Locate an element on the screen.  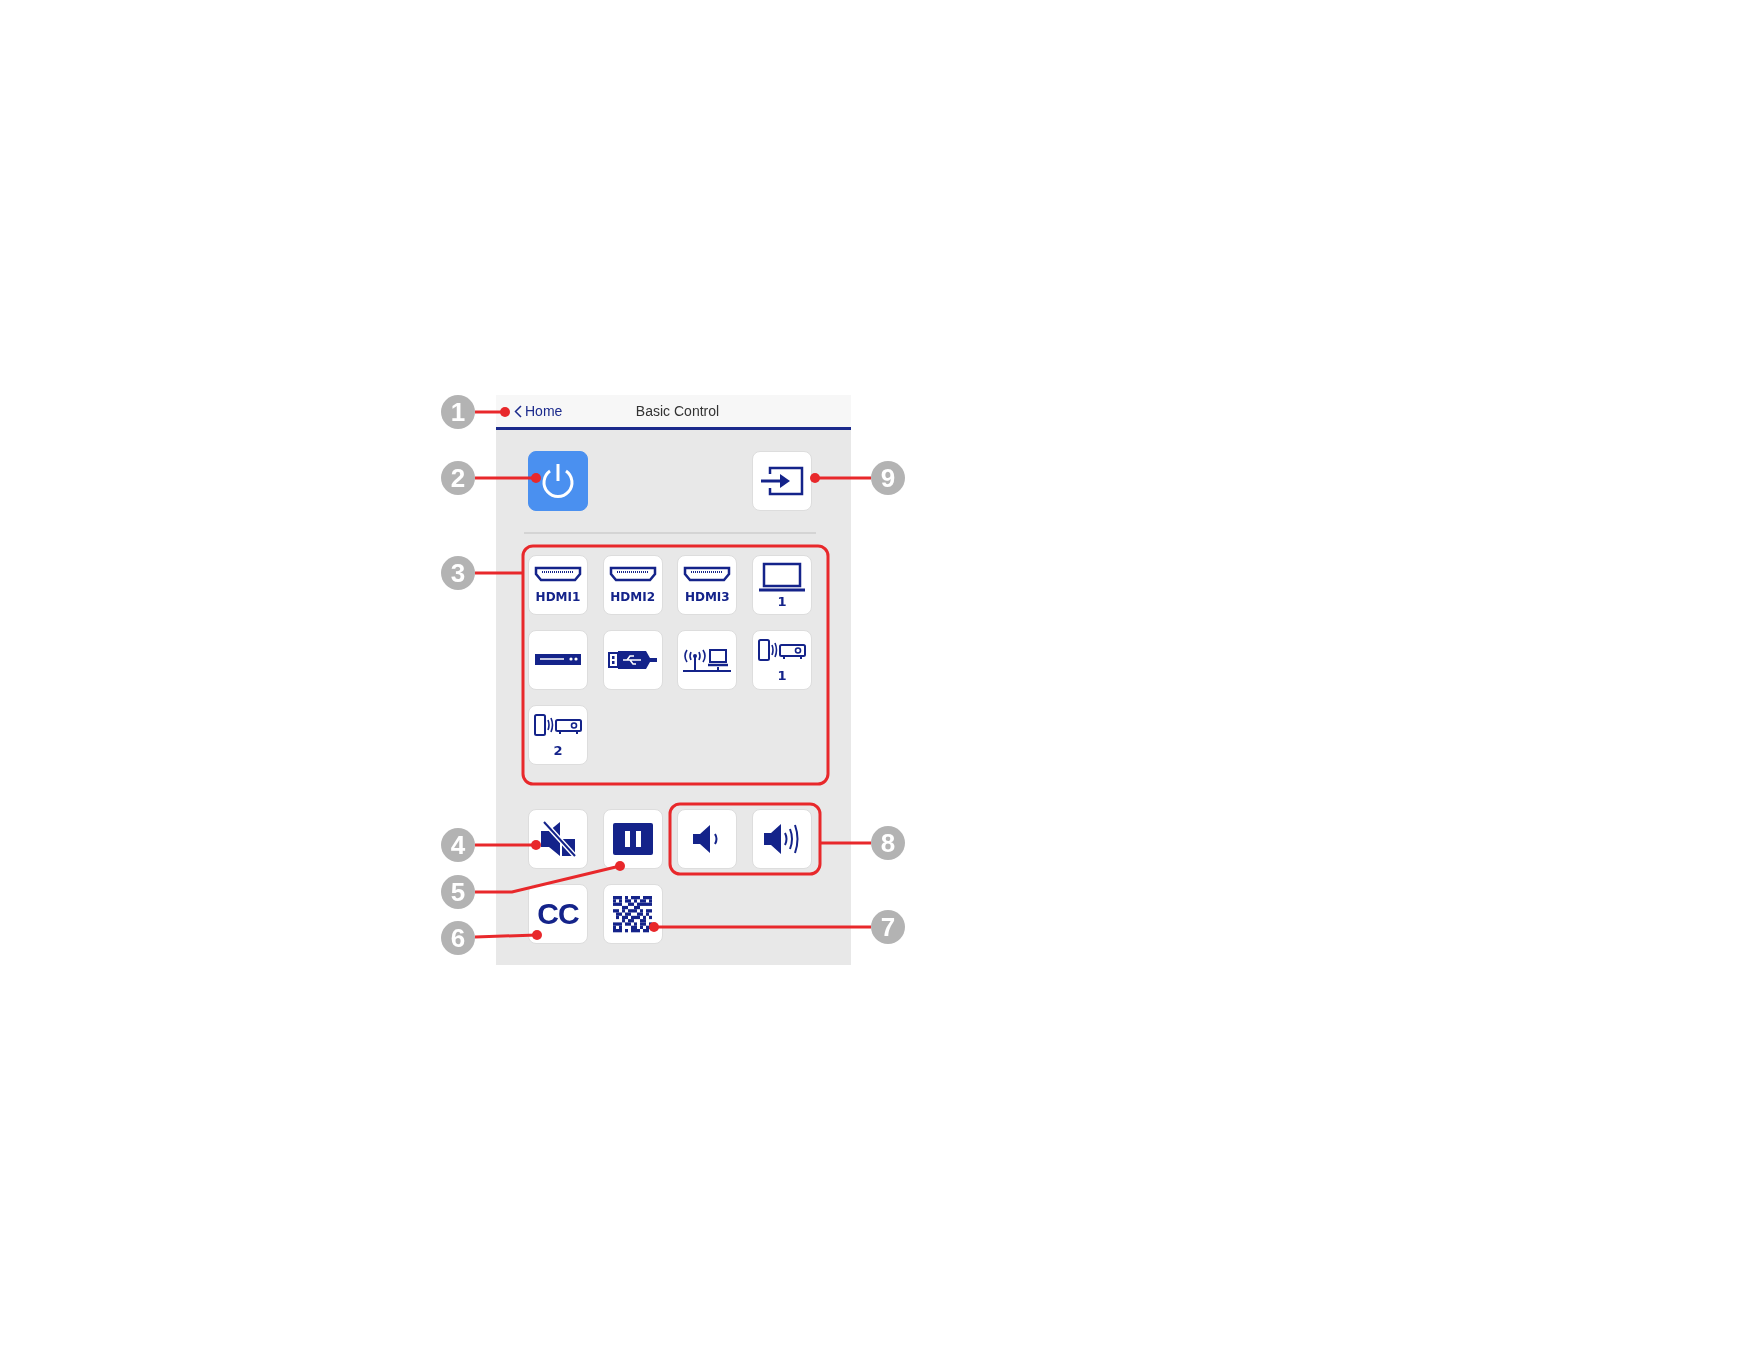
captions-button: CC is located at coordinates (558, 914).